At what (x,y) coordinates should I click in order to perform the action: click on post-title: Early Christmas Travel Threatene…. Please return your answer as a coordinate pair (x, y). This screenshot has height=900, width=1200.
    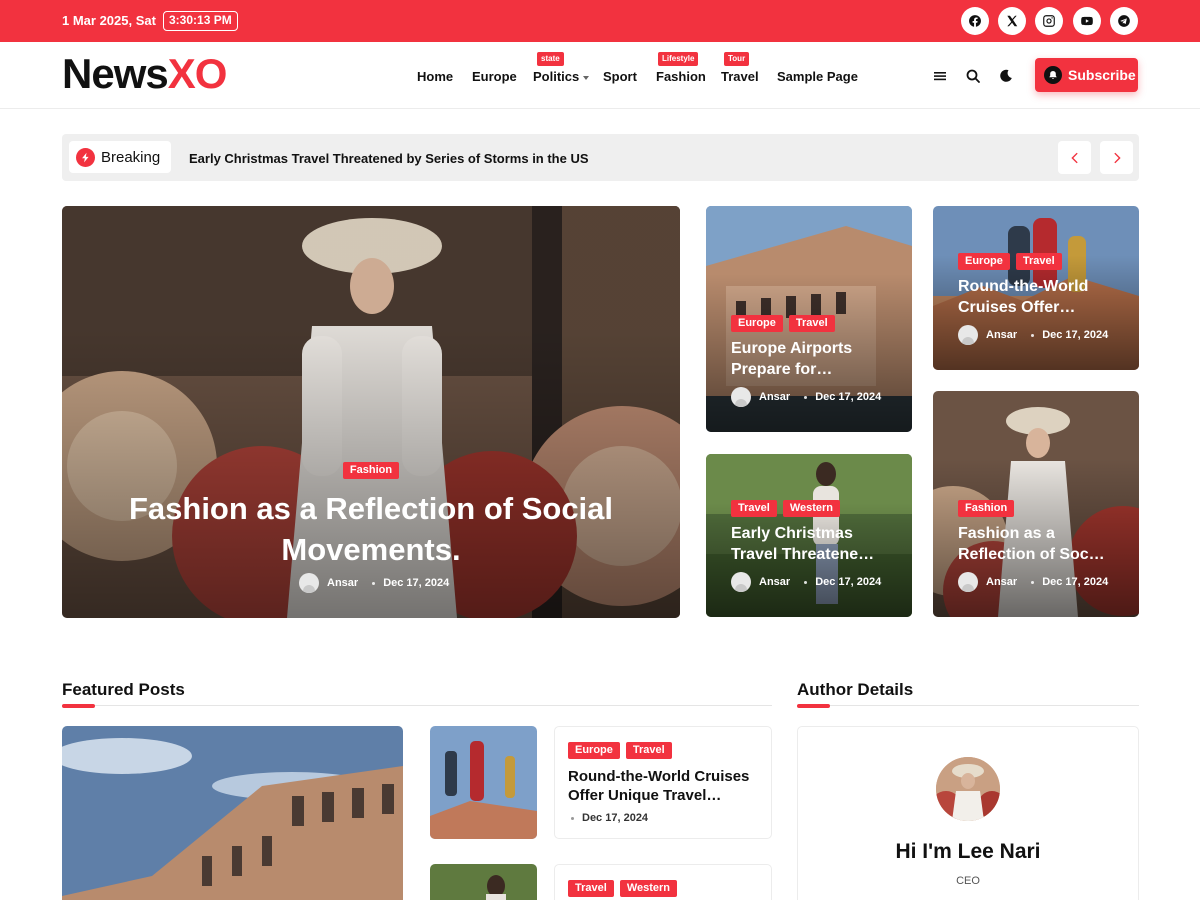
    Looking at the image, I should click on (803, 544).